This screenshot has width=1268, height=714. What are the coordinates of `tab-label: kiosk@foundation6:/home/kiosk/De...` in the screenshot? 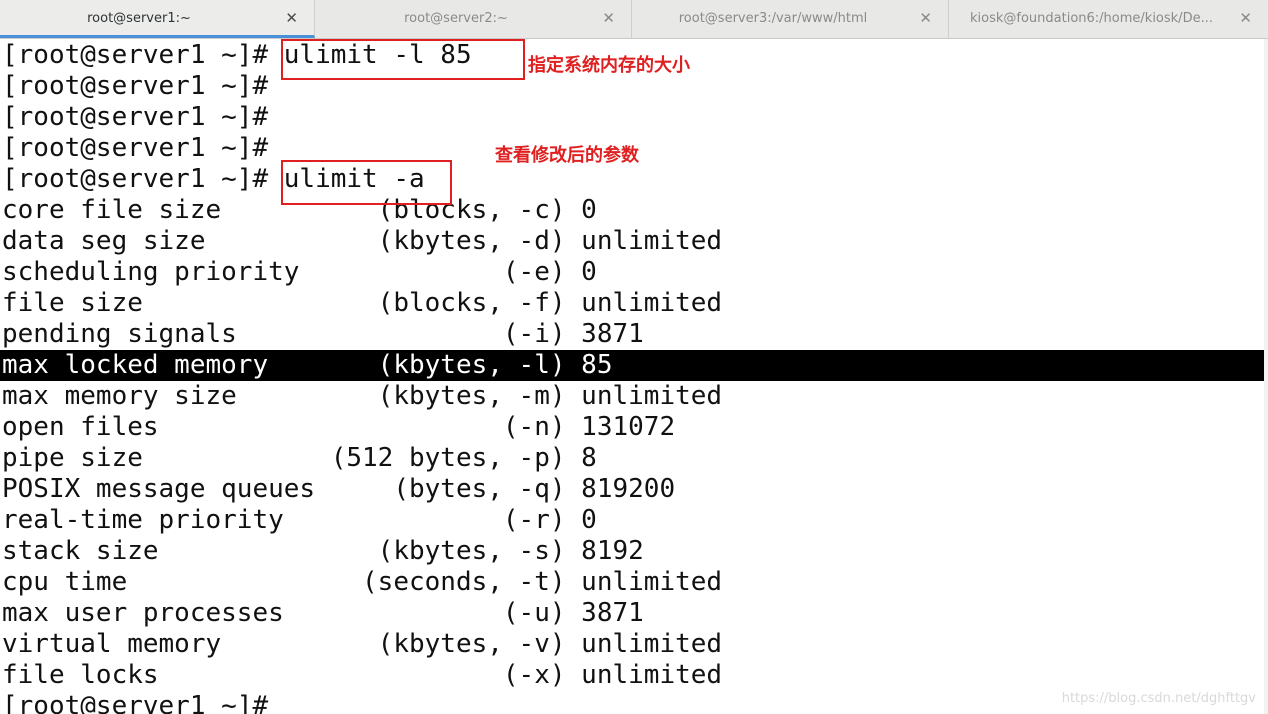 It's located at (1091, 18).